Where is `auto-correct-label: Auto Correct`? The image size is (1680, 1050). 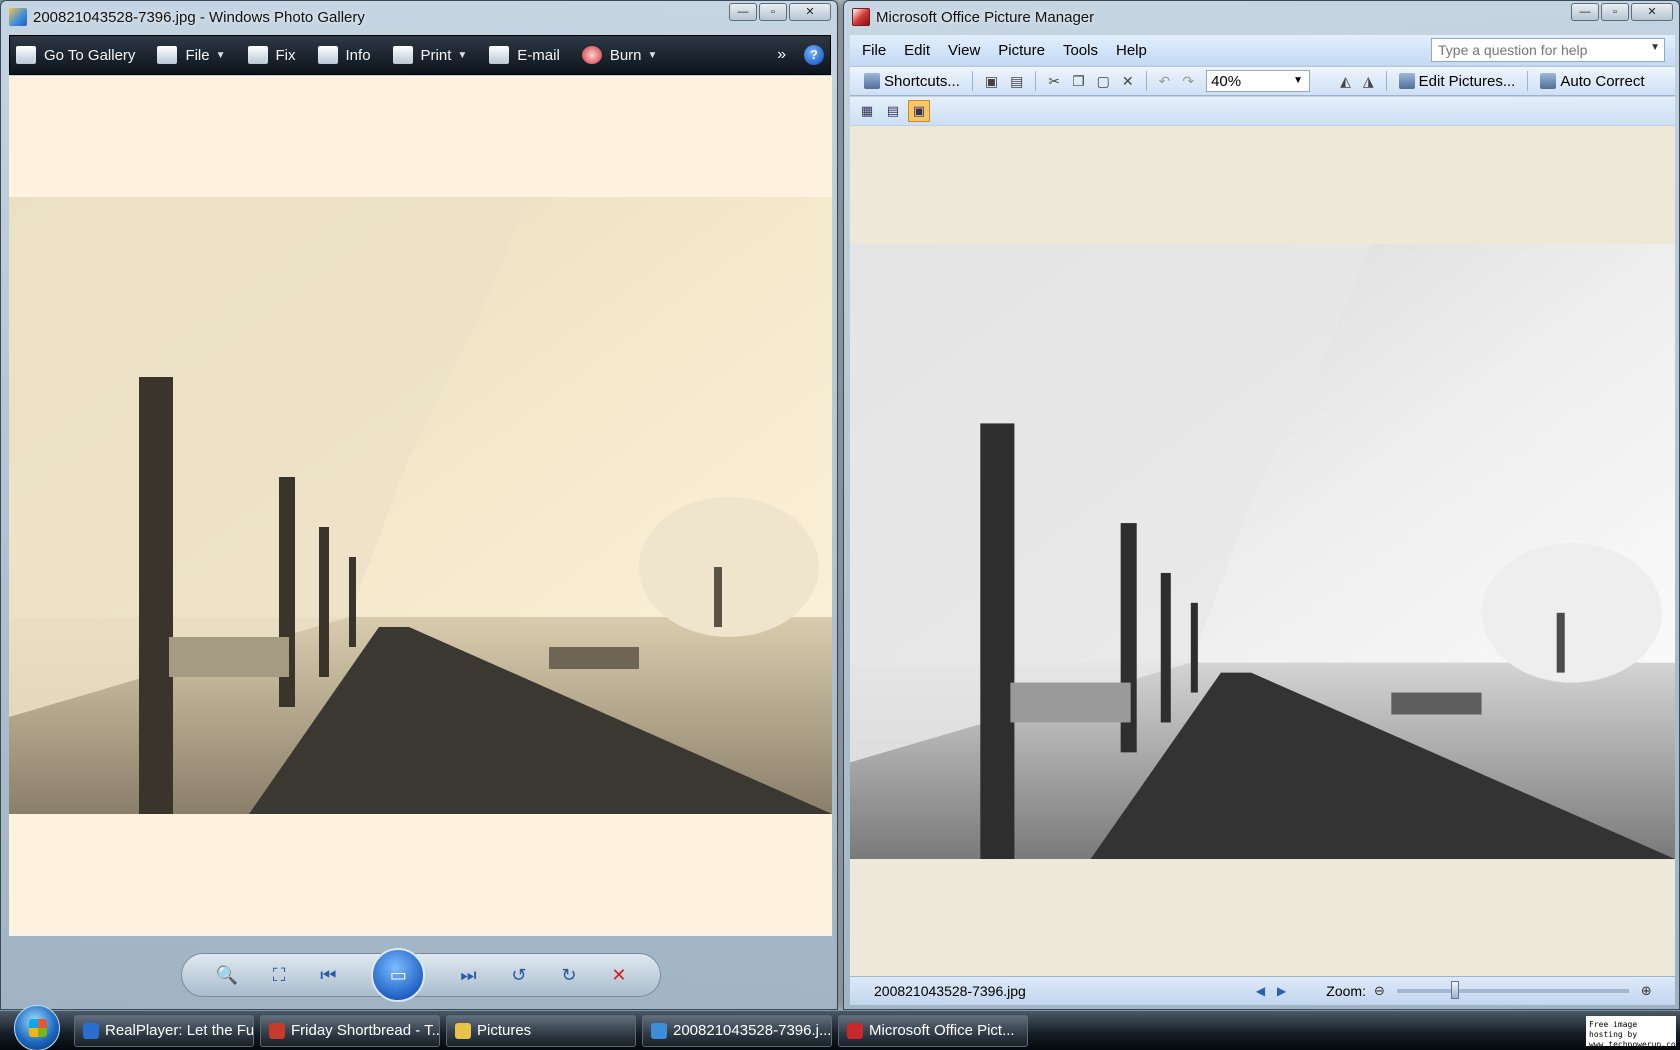 auto-correct-label: Auto Correct is located at coordinates (1602, 81).